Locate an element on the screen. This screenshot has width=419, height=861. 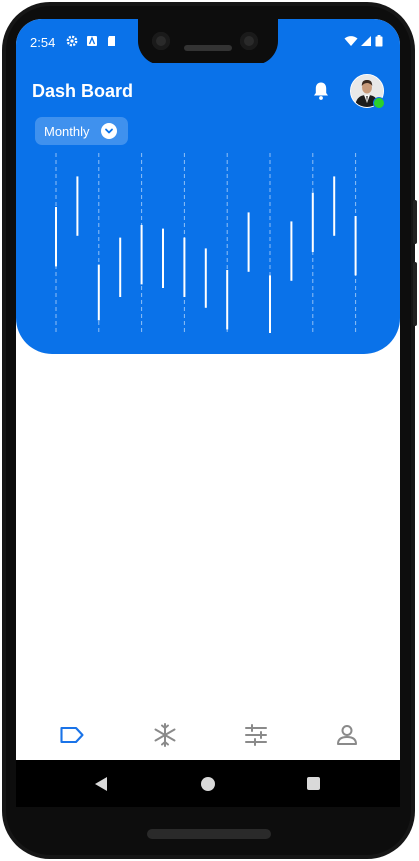
earpiece-speaker is located at coordinates (208, 48).